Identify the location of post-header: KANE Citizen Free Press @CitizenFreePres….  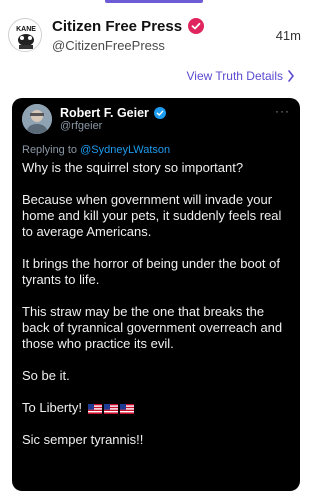
(156, 34).